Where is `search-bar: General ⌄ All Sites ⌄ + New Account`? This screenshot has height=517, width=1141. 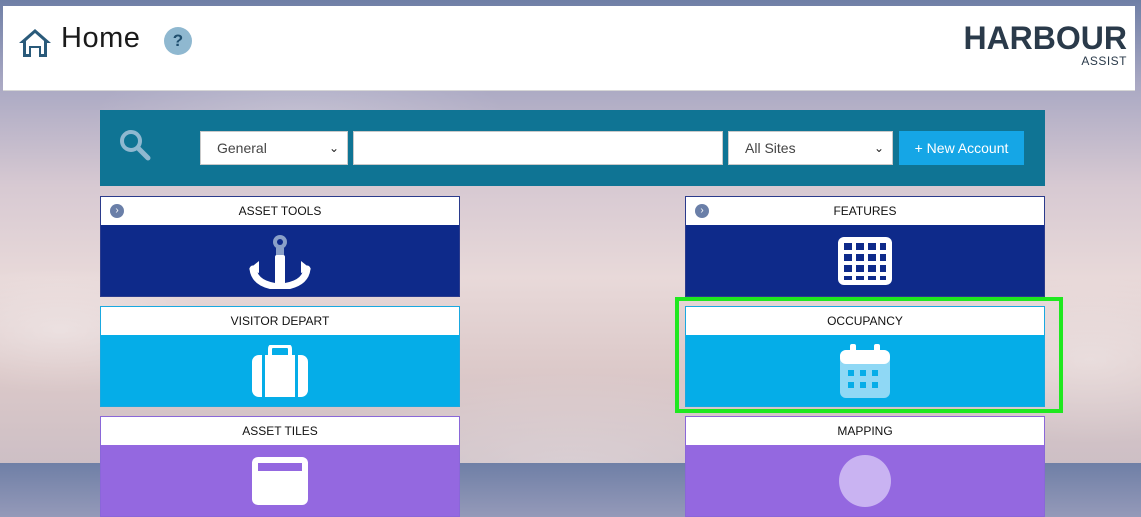
search-bar: General ⌄ All Sites ⌄ + New Account is located at coordinates (572, 148).